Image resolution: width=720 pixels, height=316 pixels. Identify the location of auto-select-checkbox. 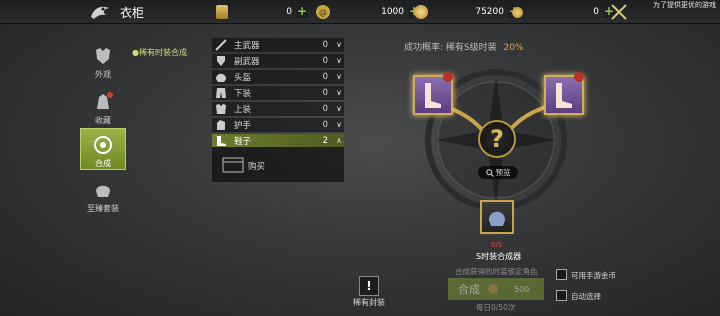
(561, 295).